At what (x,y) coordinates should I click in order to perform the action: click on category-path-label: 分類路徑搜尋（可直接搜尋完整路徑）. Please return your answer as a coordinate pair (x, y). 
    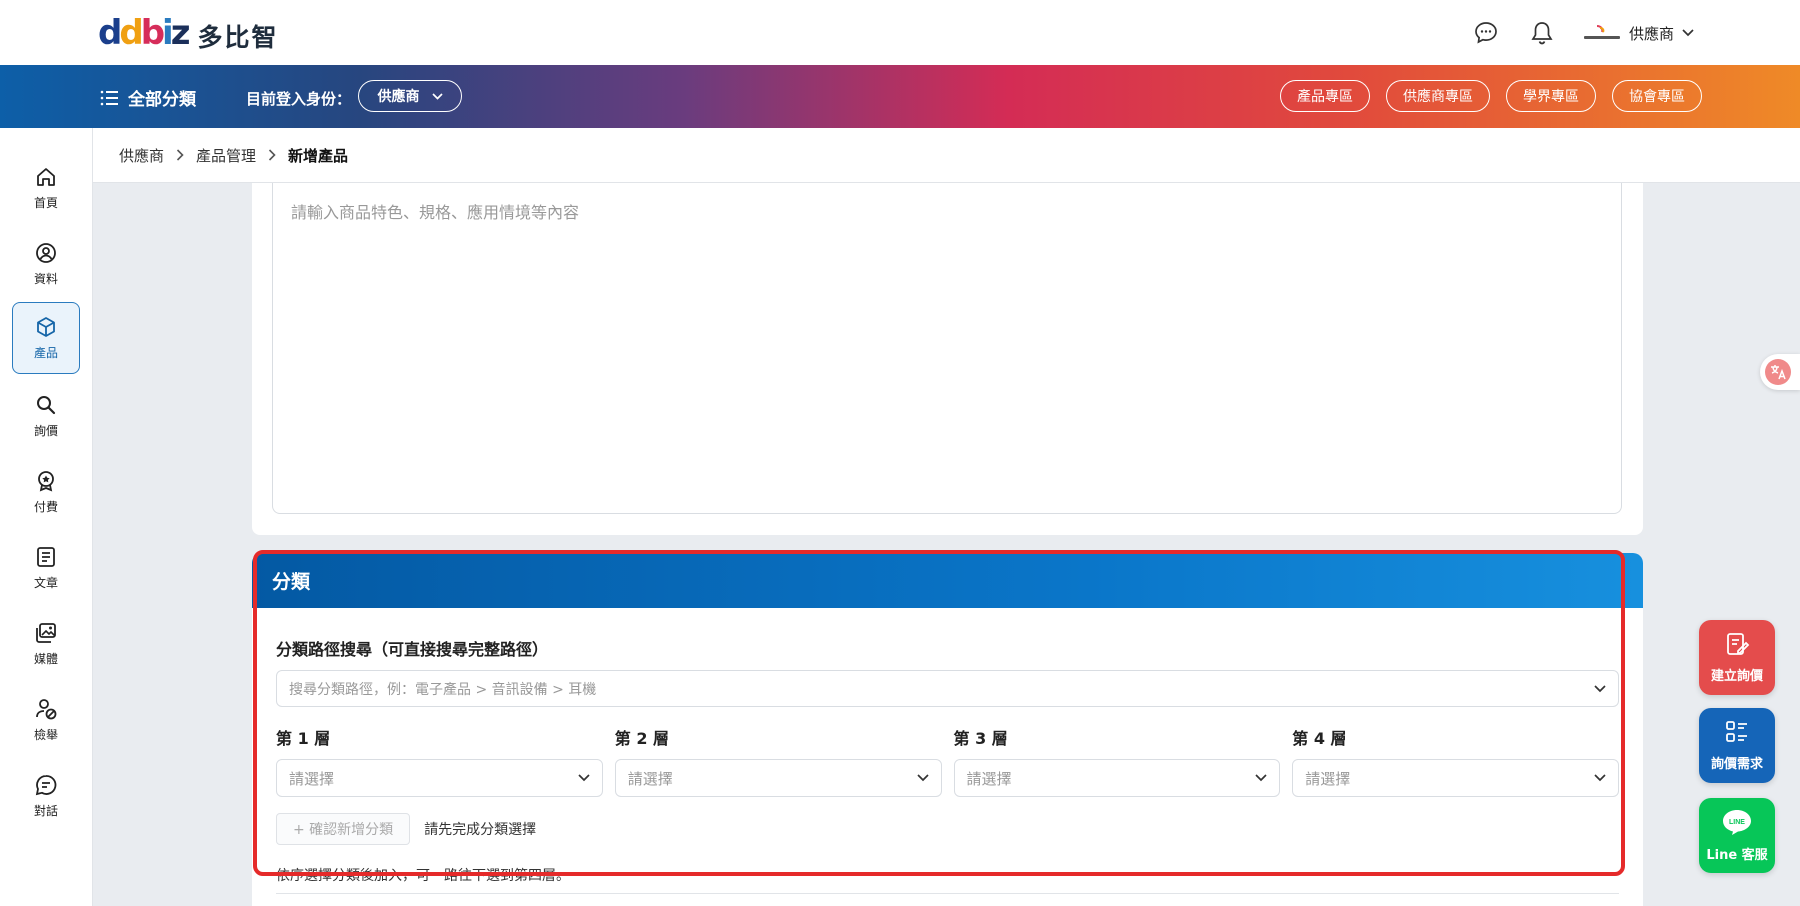
    Looking at the image, I should click on (412, 649).